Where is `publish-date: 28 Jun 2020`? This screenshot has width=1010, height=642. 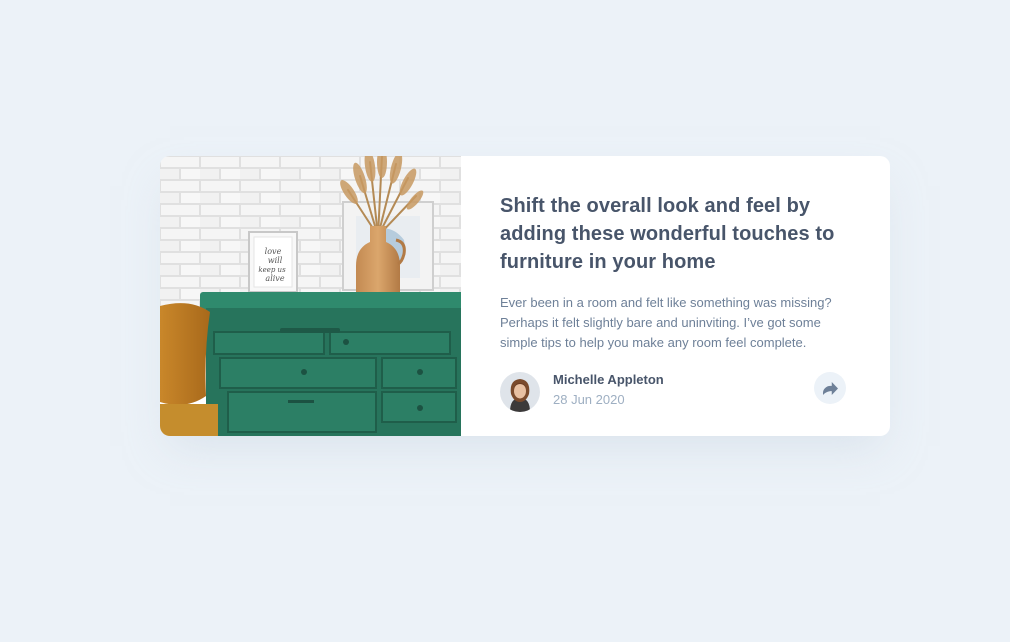 publish-date: 28 Jun 2020 is located at coordinates (589, 399).